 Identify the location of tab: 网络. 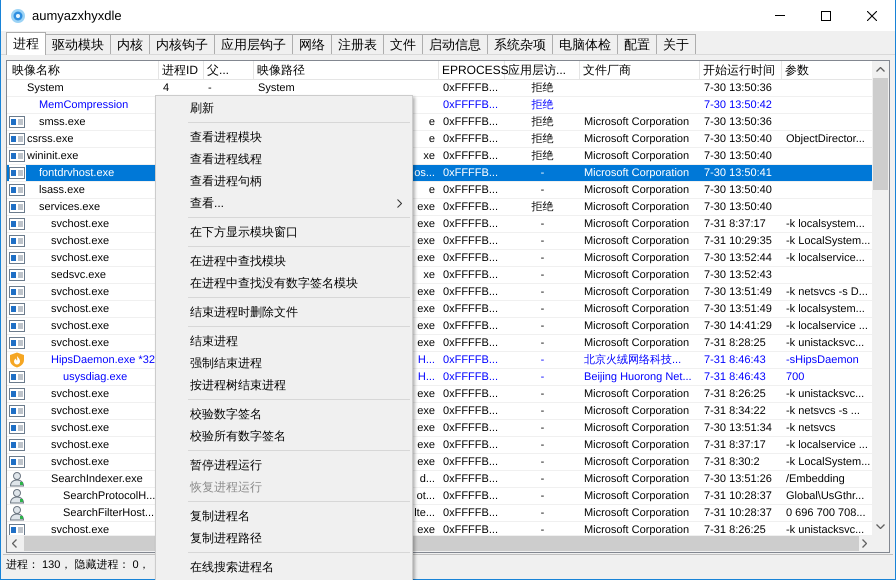
(312, 44).